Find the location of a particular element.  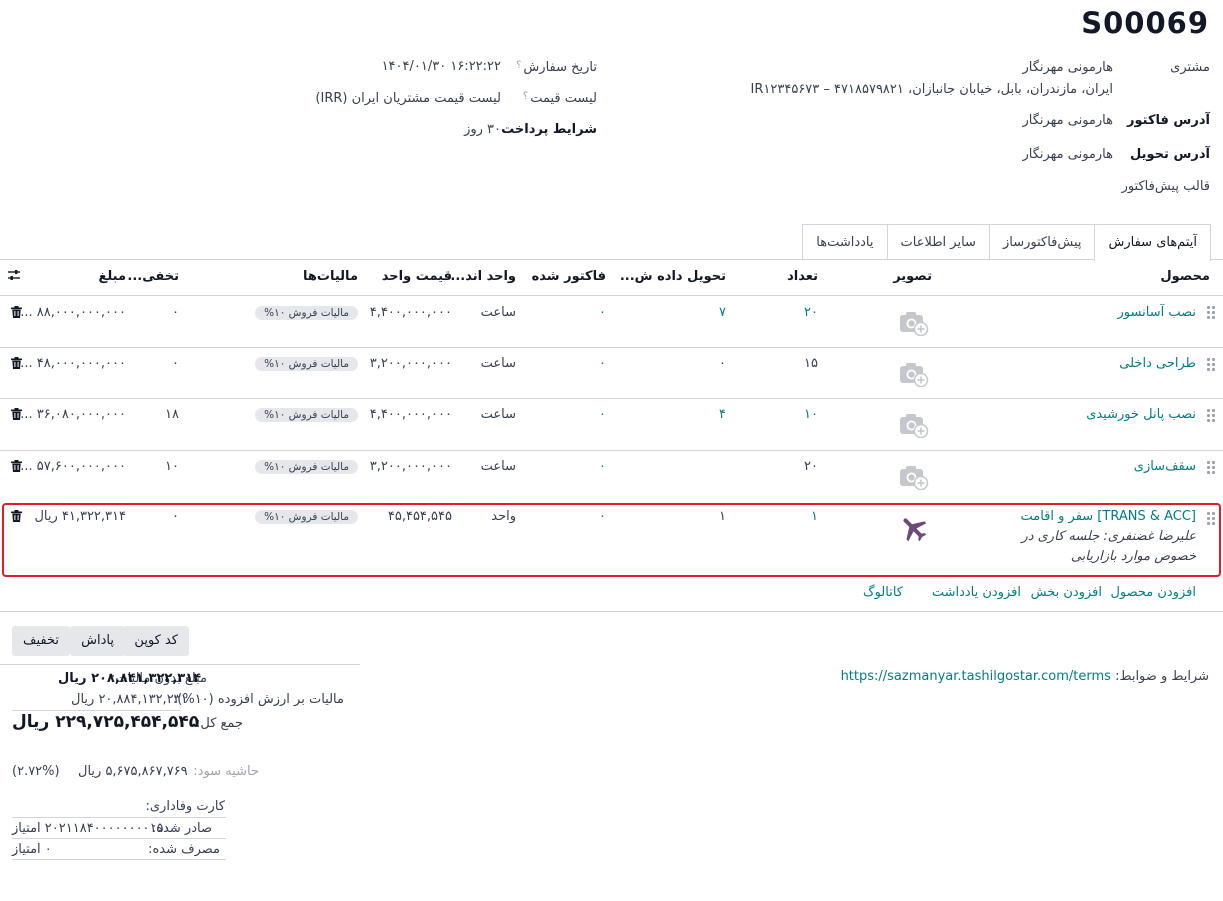

line-product: سقف‌سازی is located at coordinates (1165, 466).